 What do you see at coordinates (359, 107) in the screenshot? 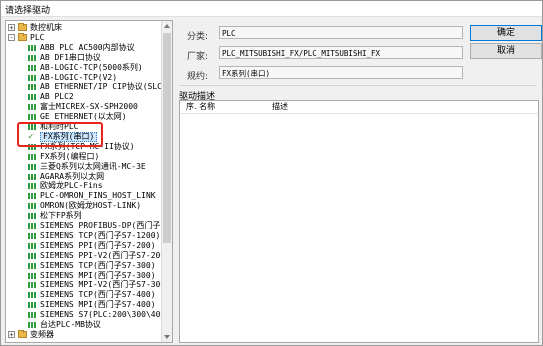
I see `description-header: 序. 名称 描述` at bounding box center [359, 107].